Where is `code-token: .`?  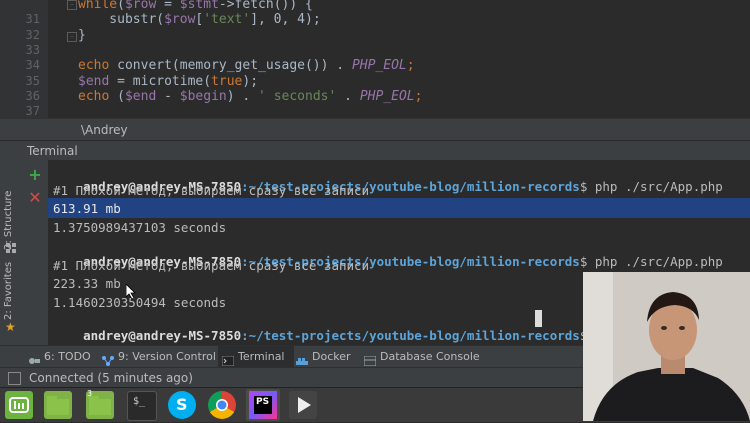 code-token: . is located at coordinates (348, 96).